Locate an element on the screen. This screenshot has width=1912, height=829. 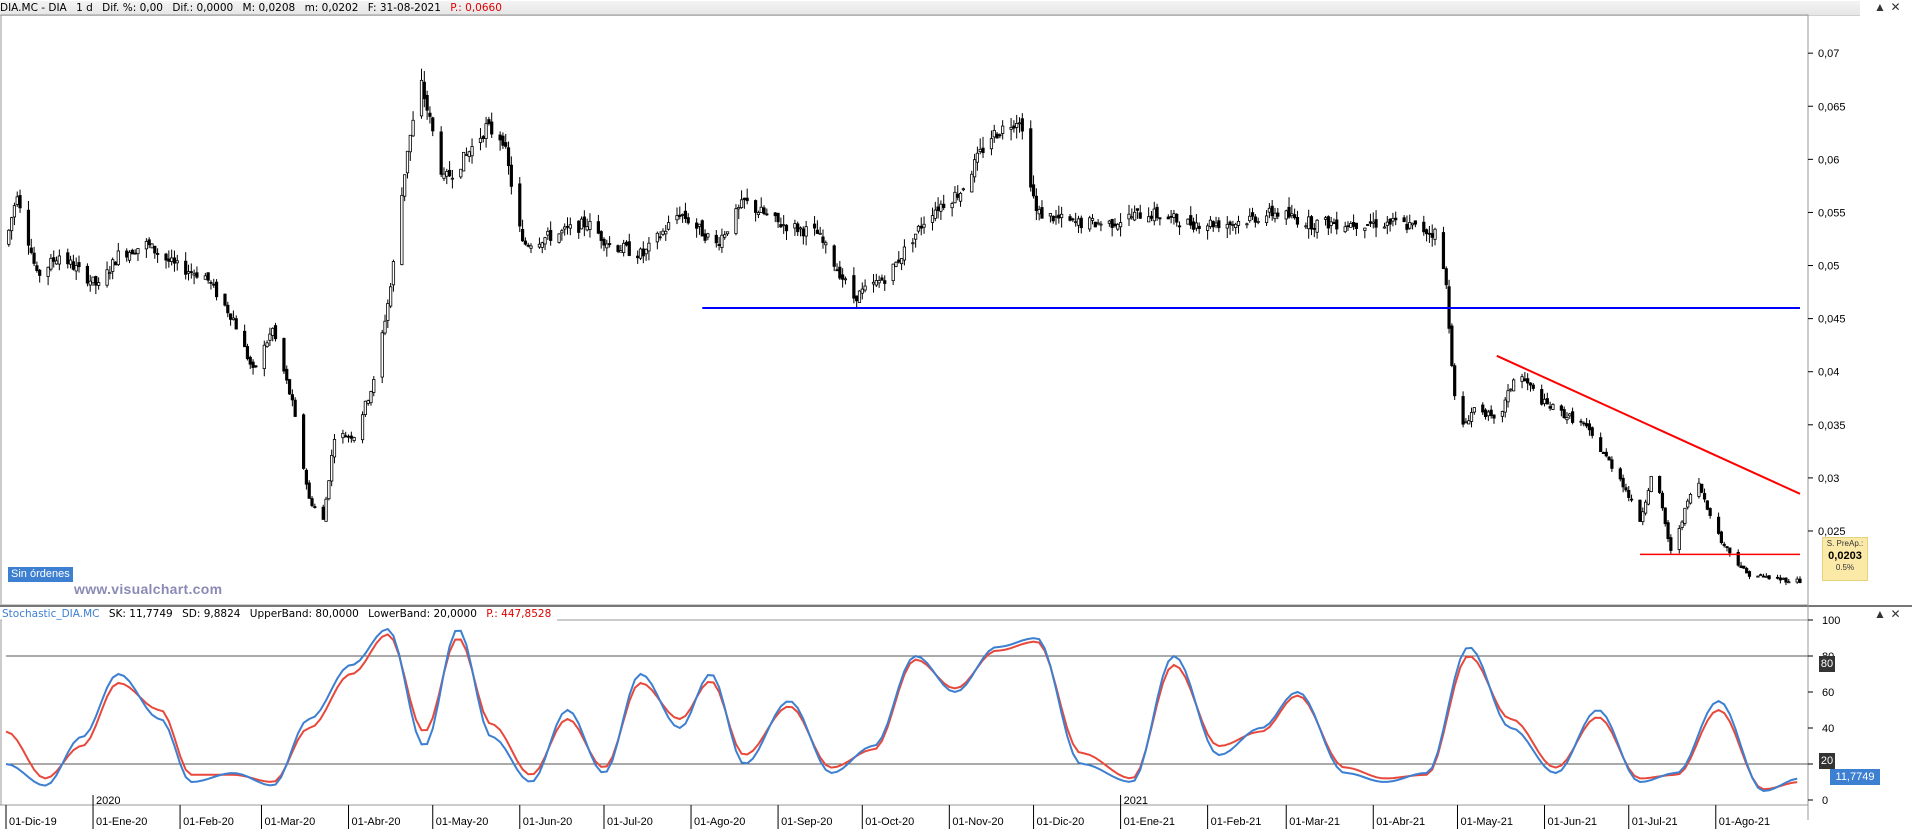
price-tick-label: 0,065 is located at coordinates (1832, 107).